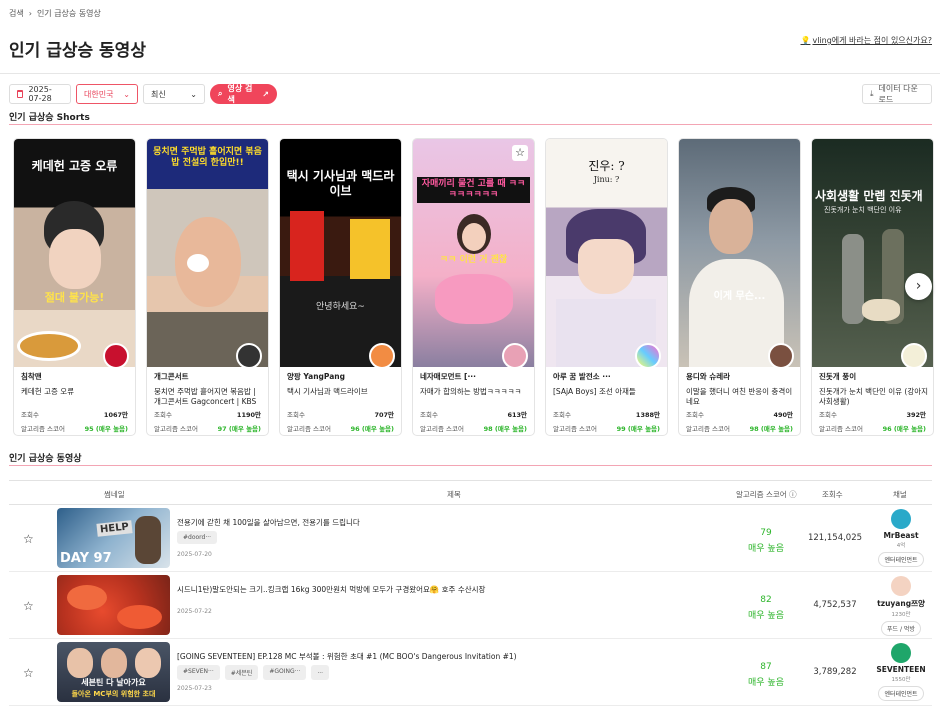 The width and height of the screenshot is (940, 707). I want to click on header-score-label: 알고리즘 스코어, so click(761, 494).